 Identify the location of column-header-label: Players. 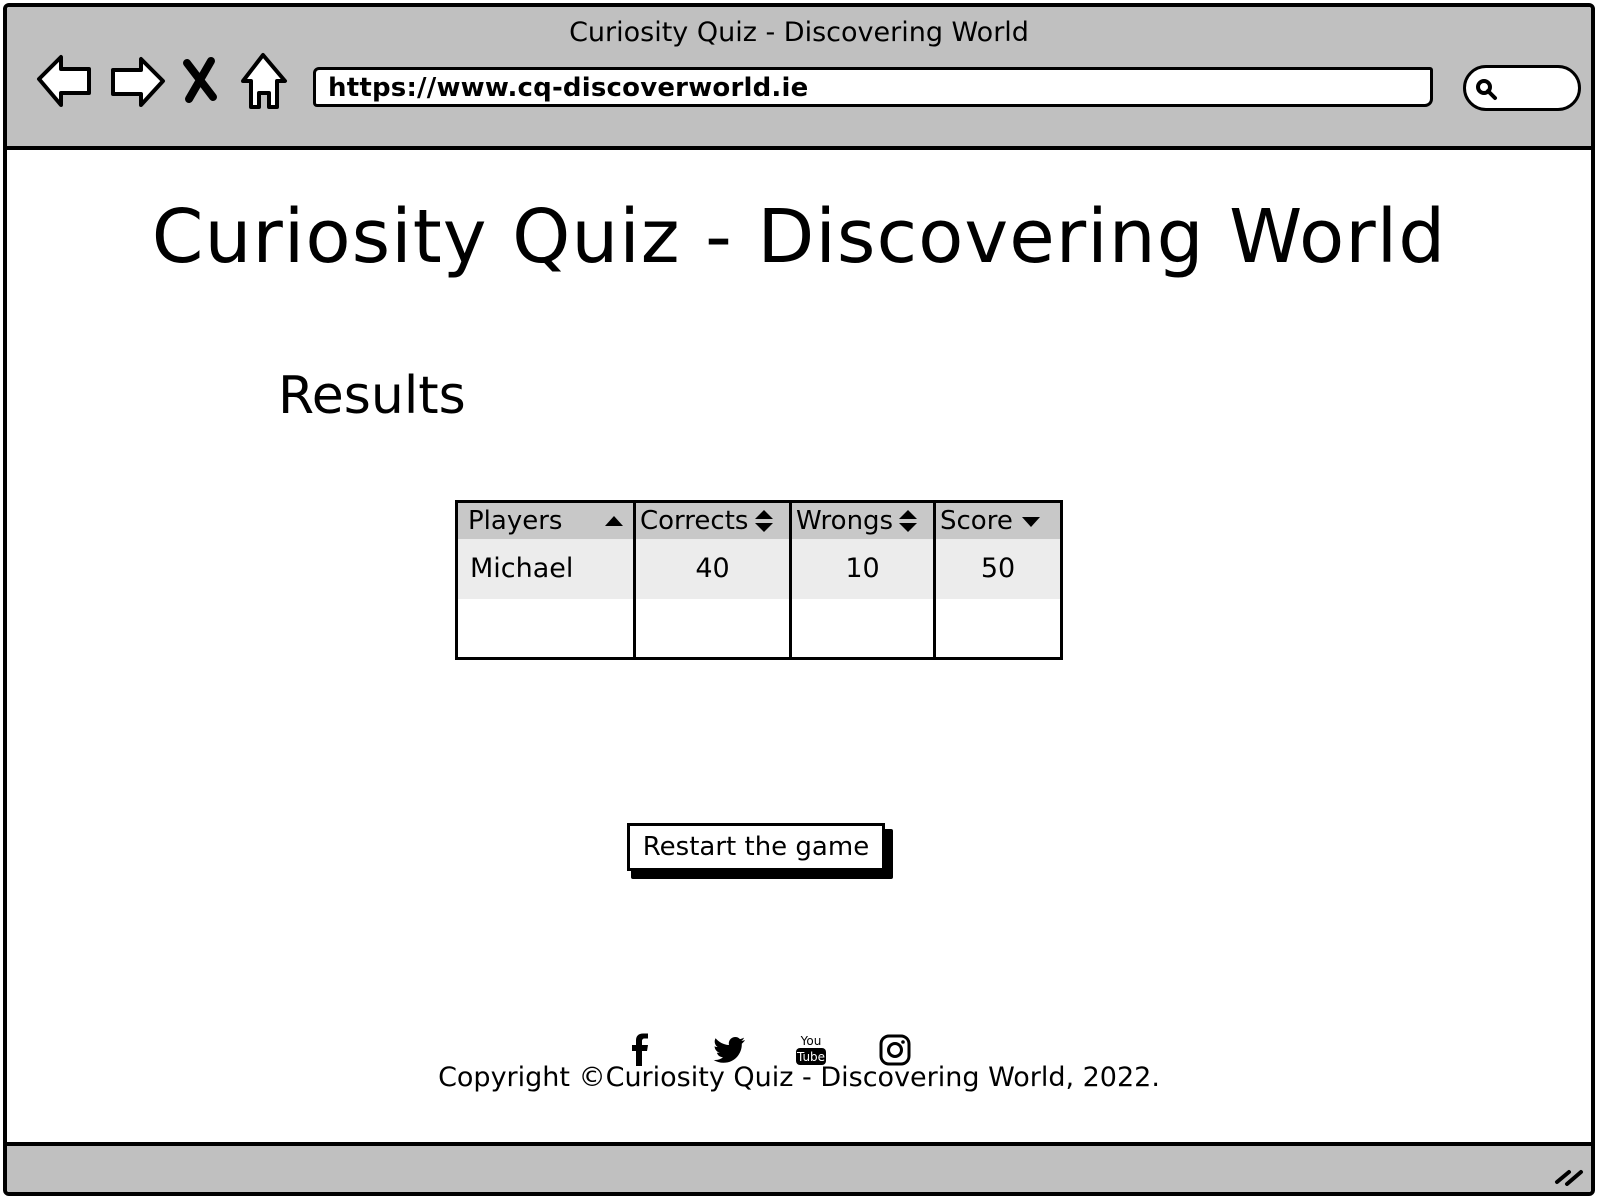
(515, 521).